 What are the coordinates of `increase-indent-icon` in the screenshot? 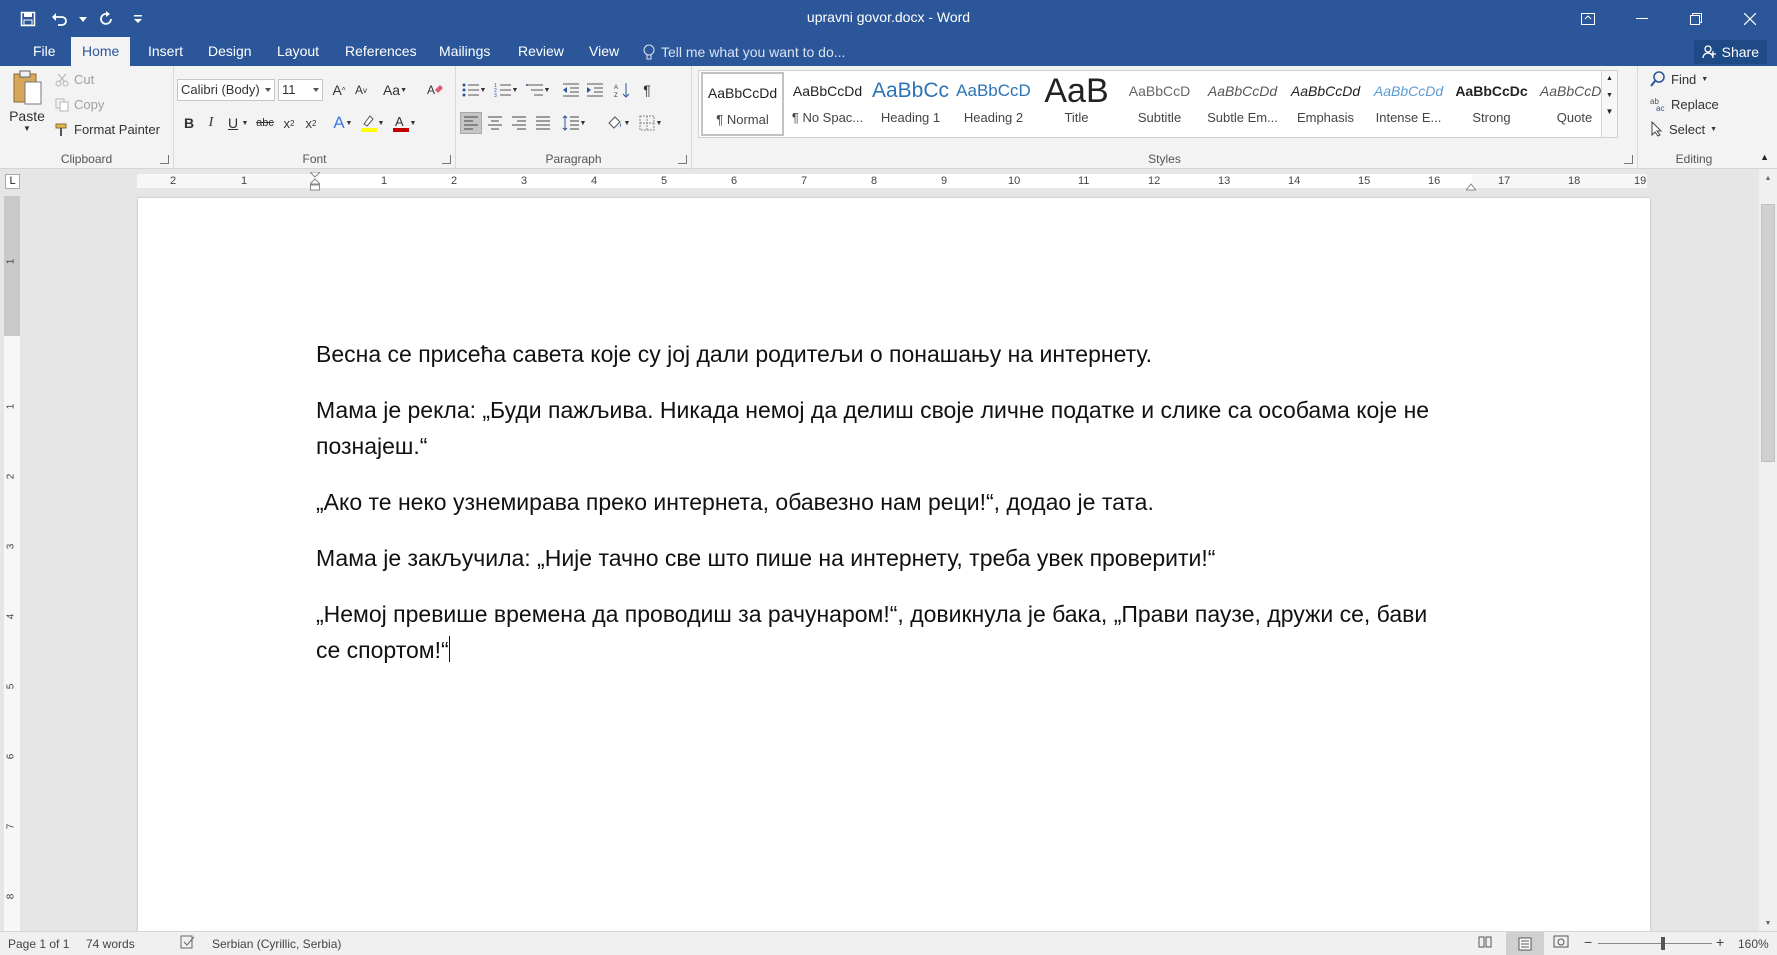 It's located at (595, 90).